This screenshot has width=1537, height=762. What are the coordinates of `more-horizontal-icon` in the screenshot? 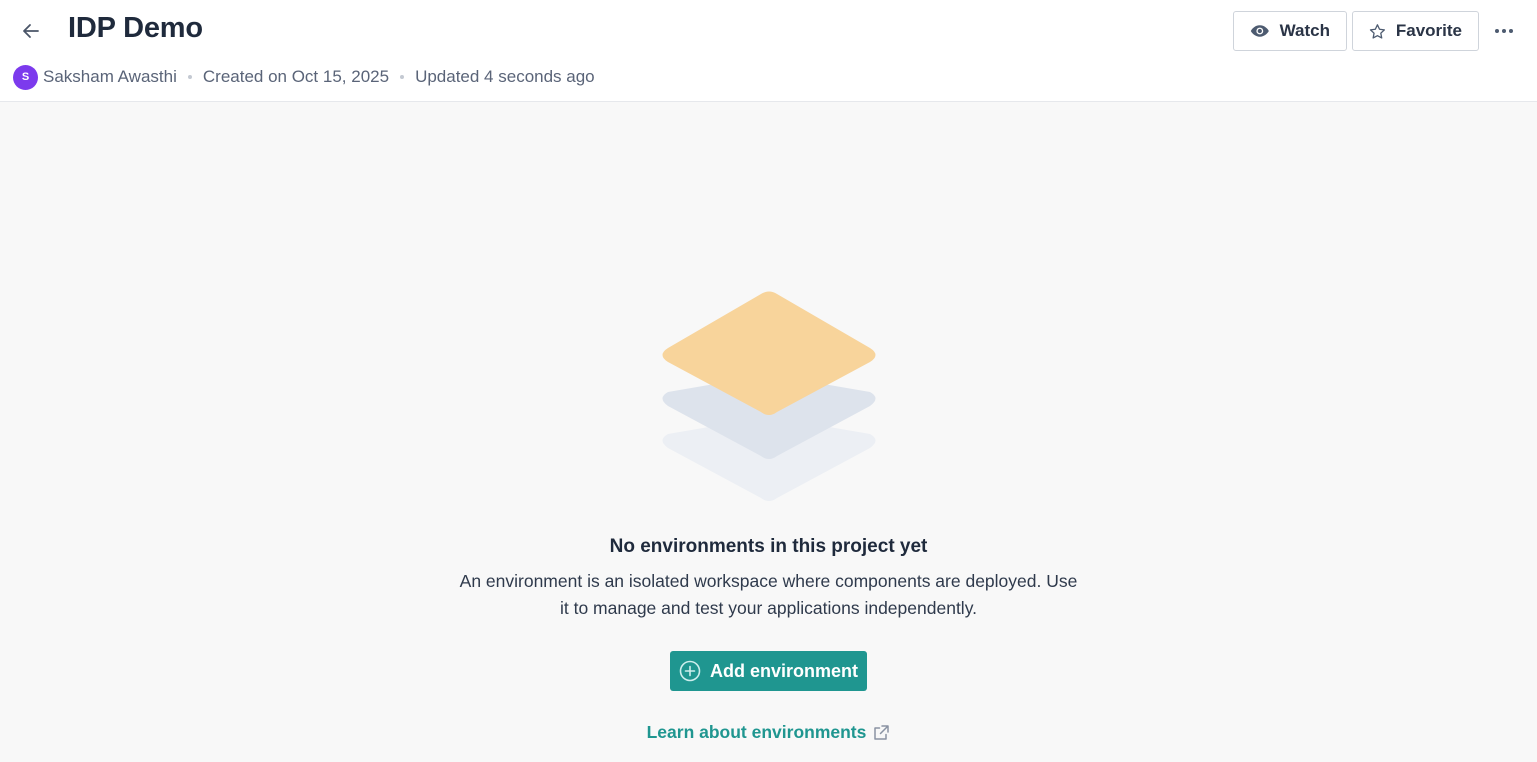 It's located at (1504, 31).